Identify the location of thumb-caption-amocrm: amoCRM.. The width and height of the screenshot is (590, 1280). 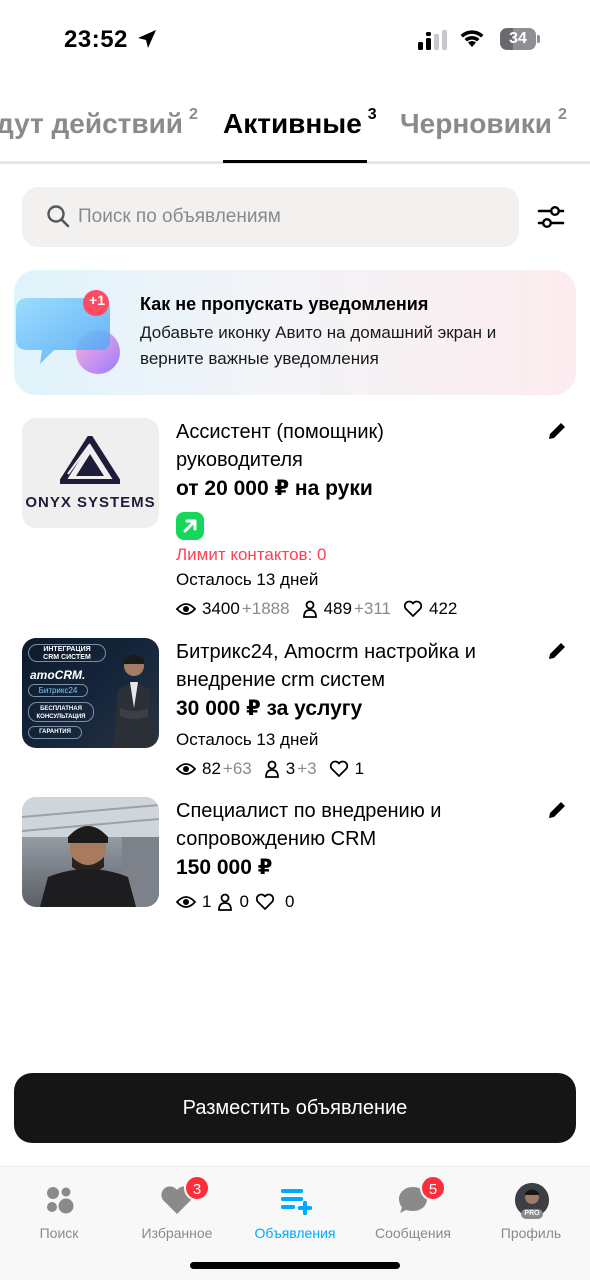
(58, 675).